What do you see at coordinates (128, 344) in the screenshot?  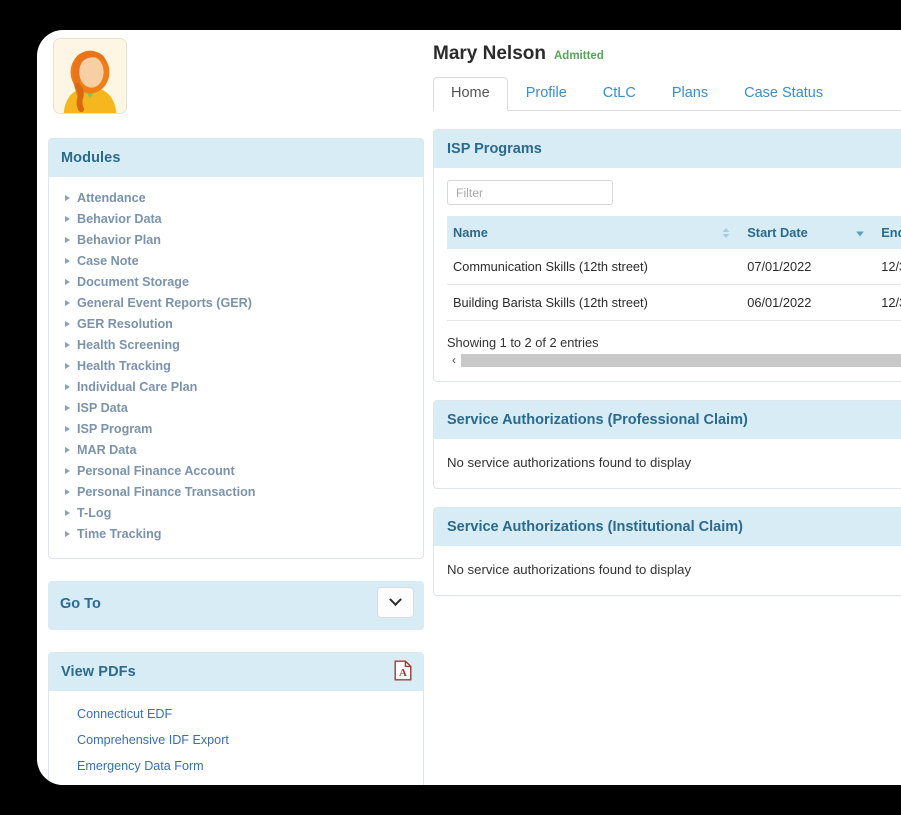 I see `sidebar-item-label: Health Screening` at bounding box center [128, 344].